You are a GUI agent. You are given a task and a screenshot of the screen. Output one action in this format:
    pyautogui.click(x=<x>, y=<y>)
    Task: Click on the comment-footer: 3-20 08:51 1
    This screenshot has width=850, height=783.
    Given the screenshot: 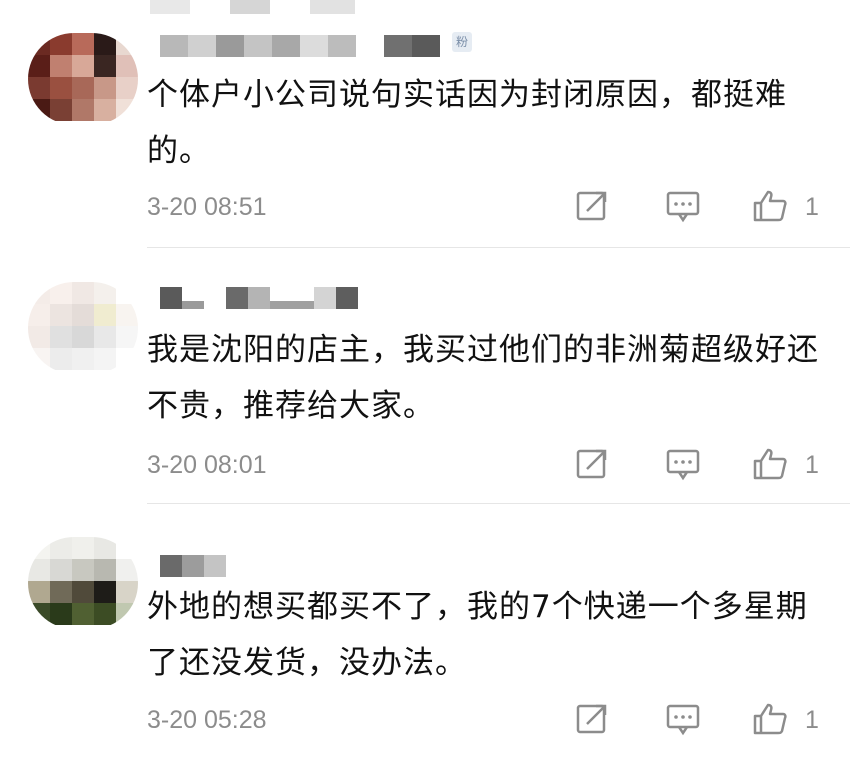 What is the action you would take?
    pyautogui.click(x=492, y=207)
    